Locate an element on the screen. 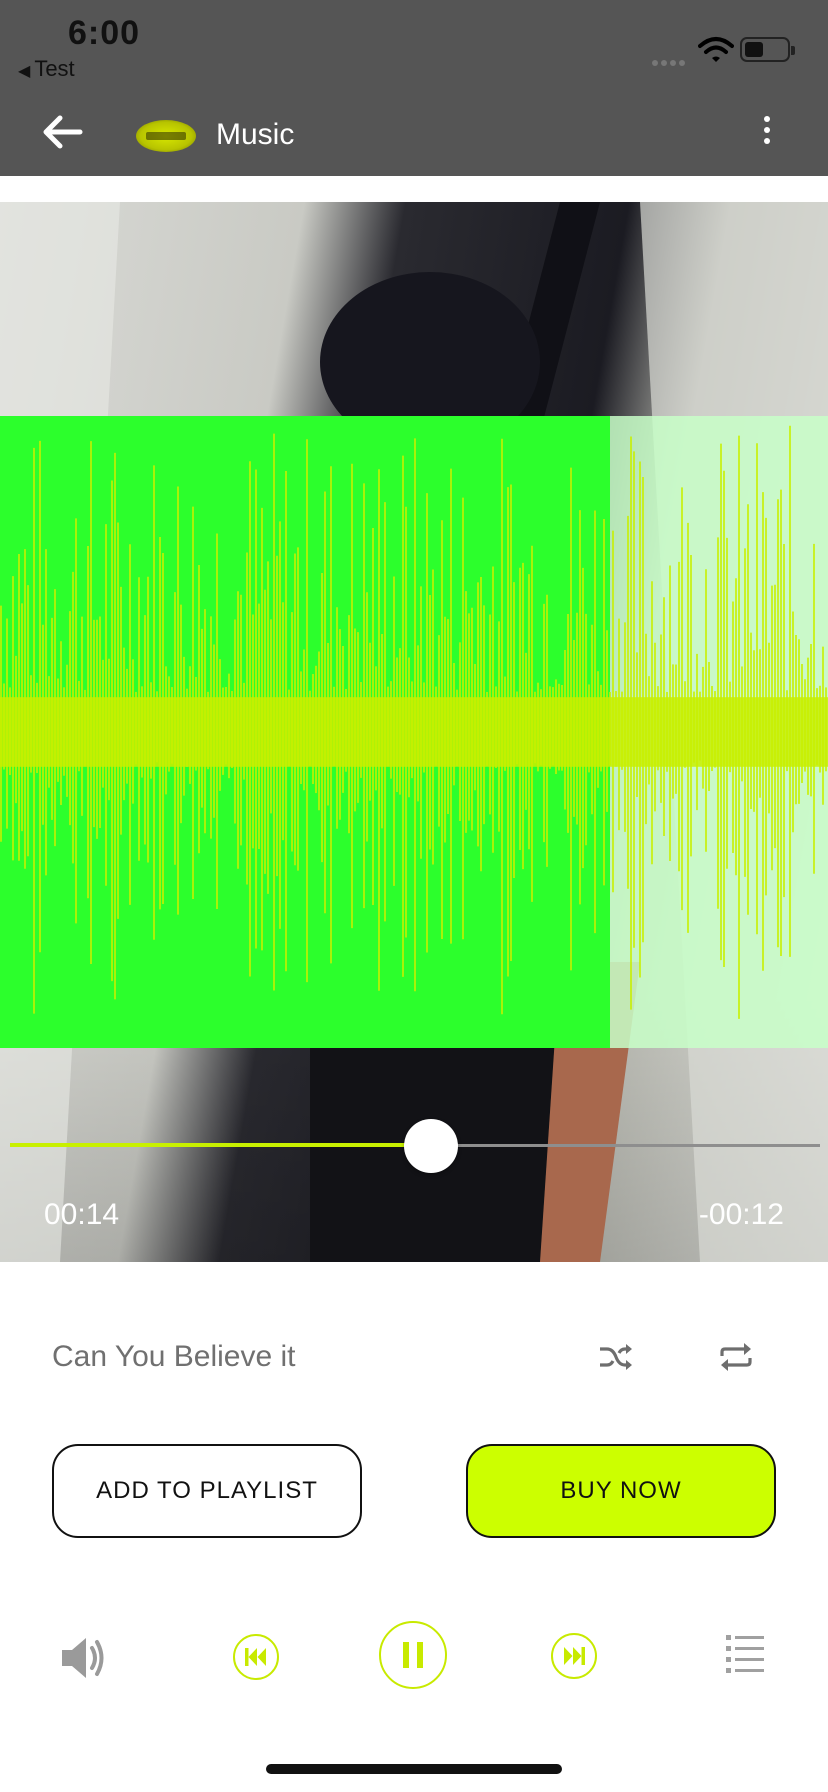 The image size is (828, 1792). wifi-icon is located at coordinates (716, 49).